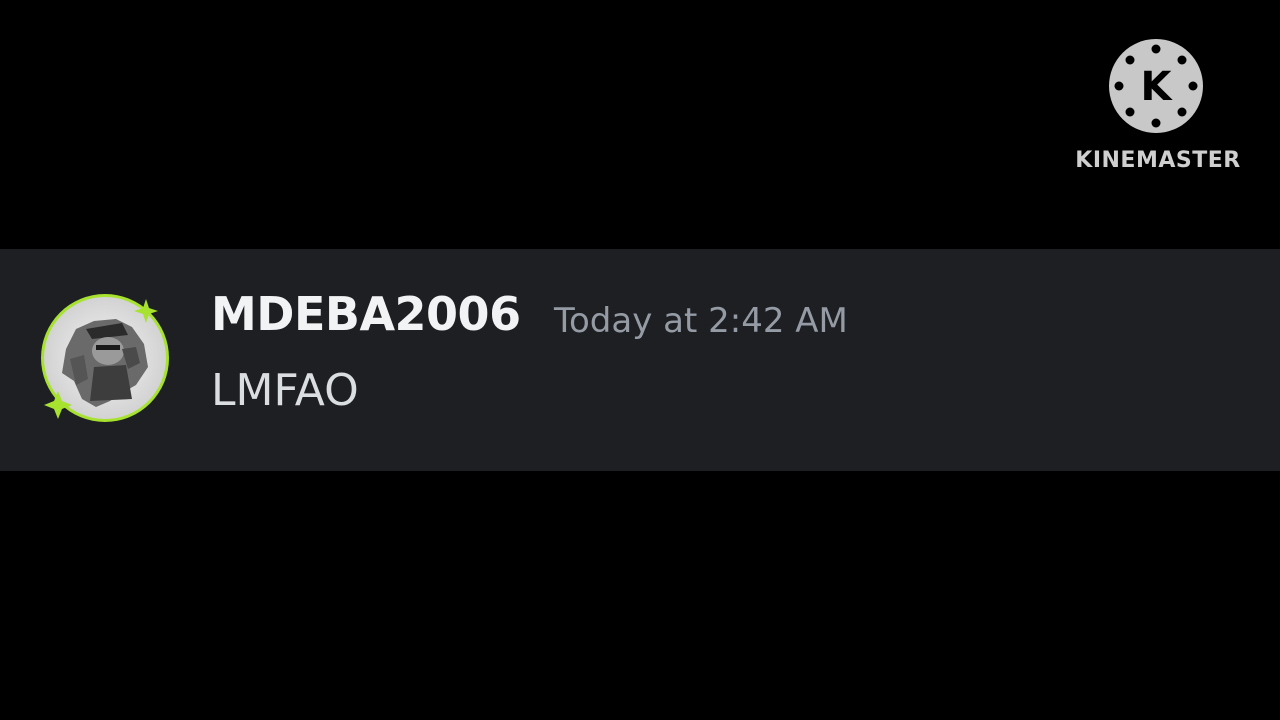 This screenshot has height=720, width=1280. I want to click on message-content: LMFAO, so click(285, 390).